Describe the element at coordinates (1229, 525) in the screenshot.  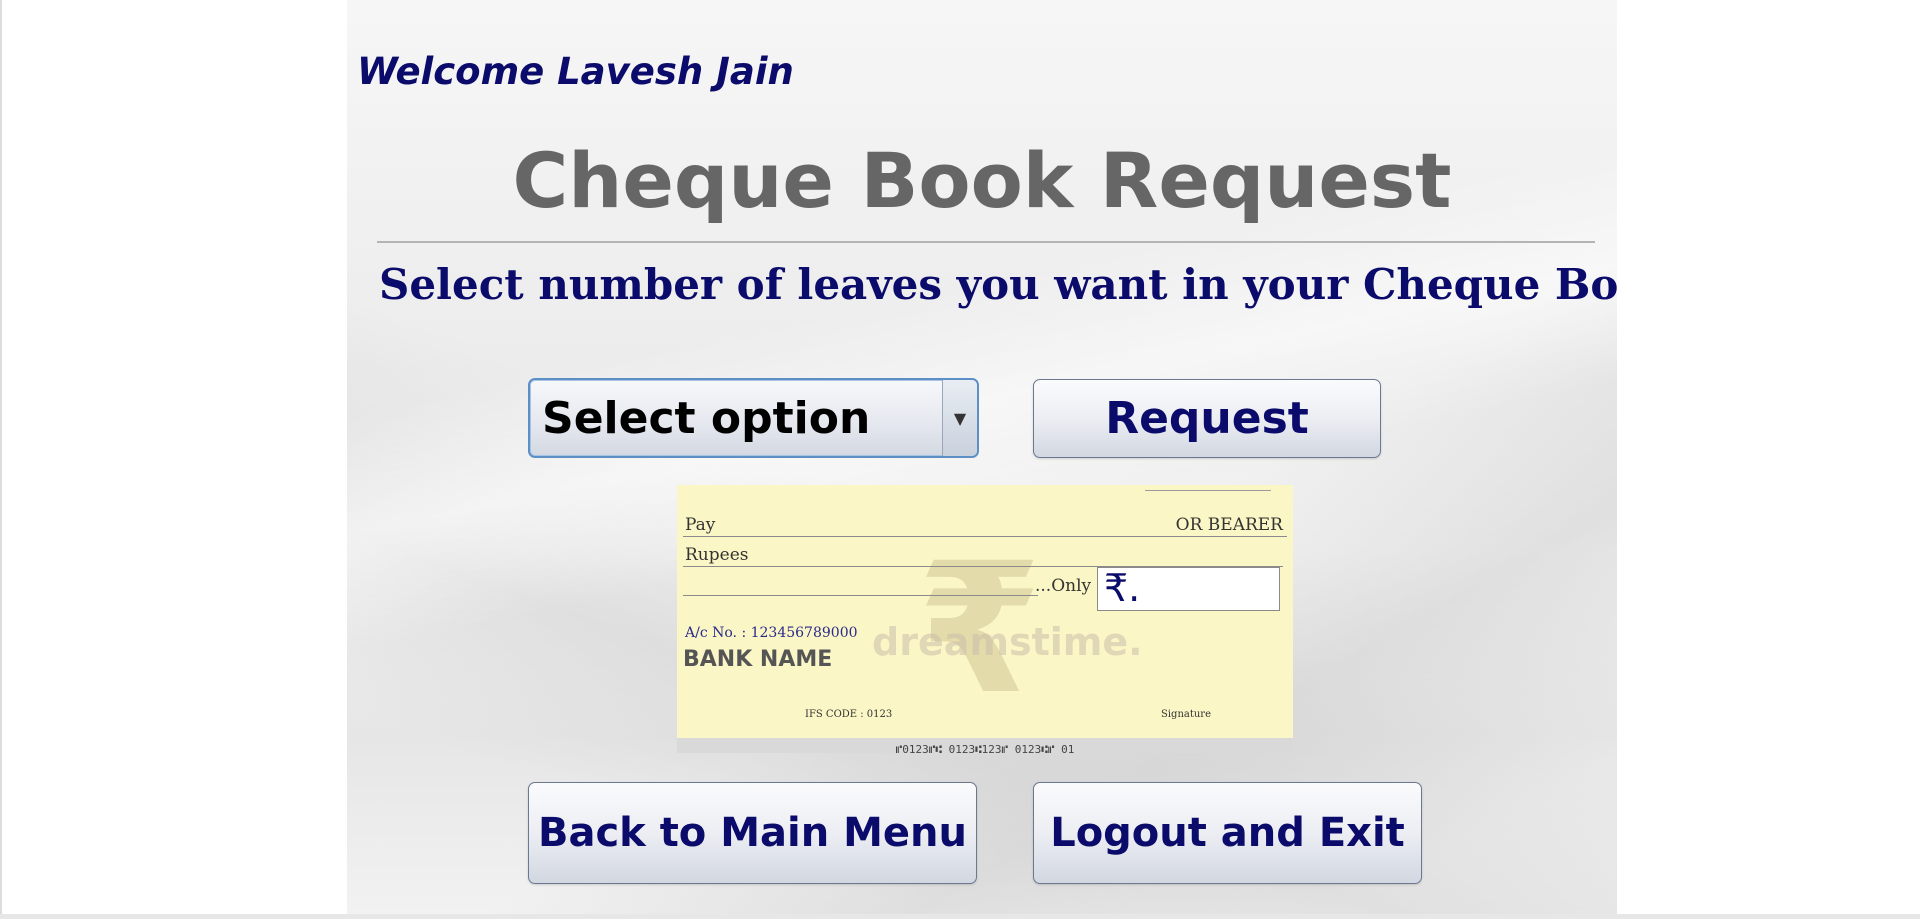
I see `cheque-bearer-label: OR BEARER` at that location.